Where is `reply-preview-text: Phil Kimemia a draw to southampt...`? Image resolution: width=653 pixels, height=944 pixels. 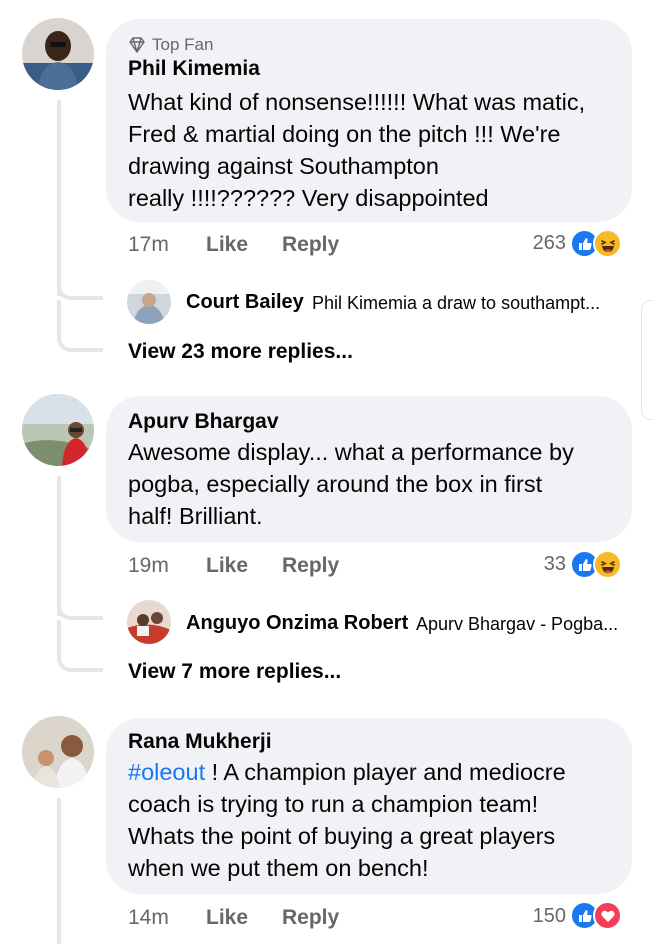 reply-preview-text: Phil Kimemia a draw to southampt... is located at coordinates (470, 303).